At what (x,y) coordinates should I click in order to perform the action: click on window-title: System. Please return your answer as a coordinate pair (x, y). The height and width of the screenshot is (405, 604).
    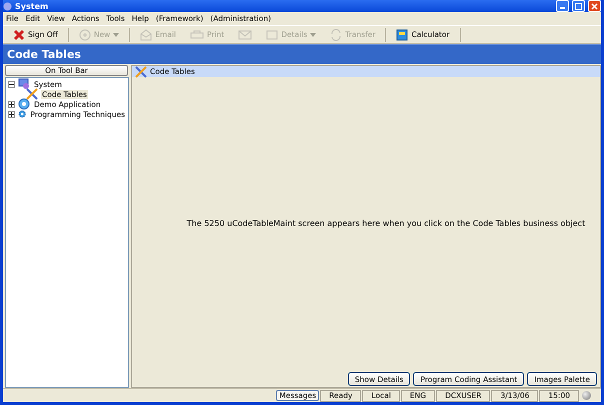
    Looking at the image, I should click on (32, 6).